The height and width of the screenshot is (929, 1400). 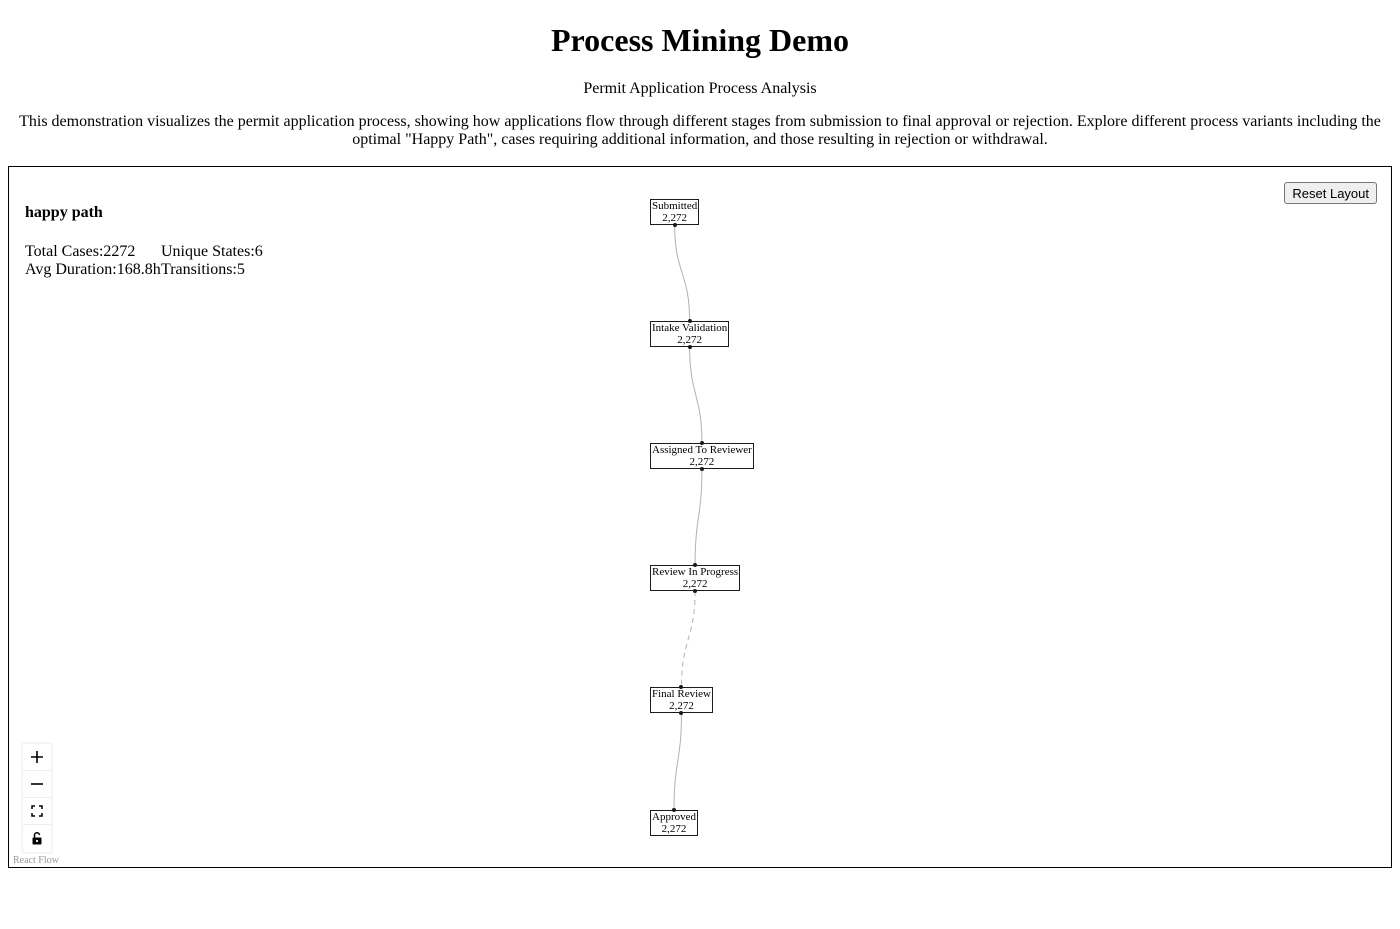 What do you see at coordinates (138, 269) in the screenshot?
I see `avg-duration-value: 168.8h` at bounding box center [138, 269].